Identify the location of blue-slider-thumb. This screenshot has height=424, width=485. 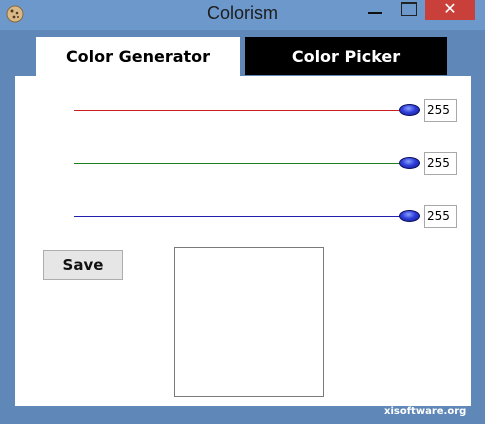
(409, 216).